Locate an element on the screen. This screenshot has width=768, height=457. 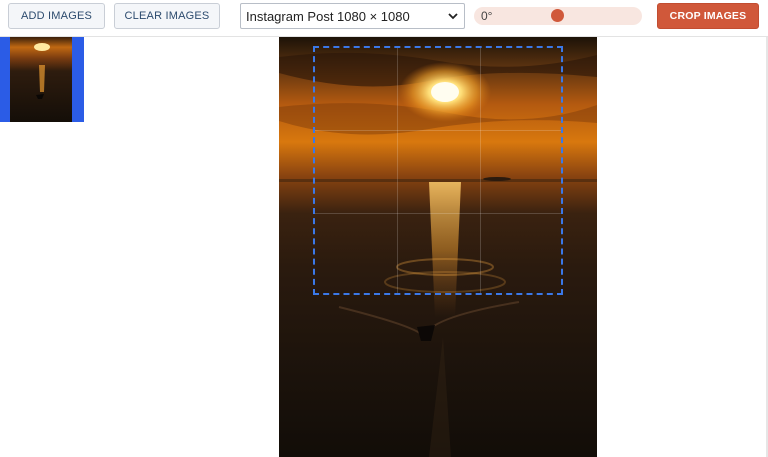
thumbnail-image is located at coordinates (41, 79).